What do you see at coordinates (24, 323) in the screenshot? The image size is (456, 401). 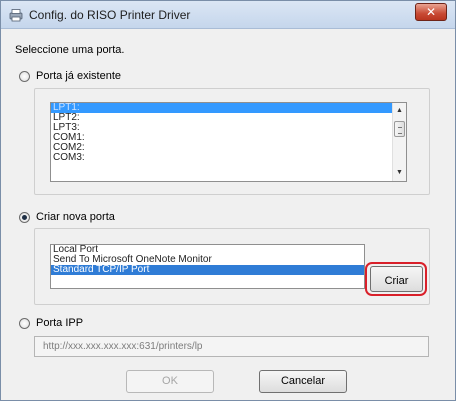 I see `radio-button-ipp-port` at bounding box center [24, 323].